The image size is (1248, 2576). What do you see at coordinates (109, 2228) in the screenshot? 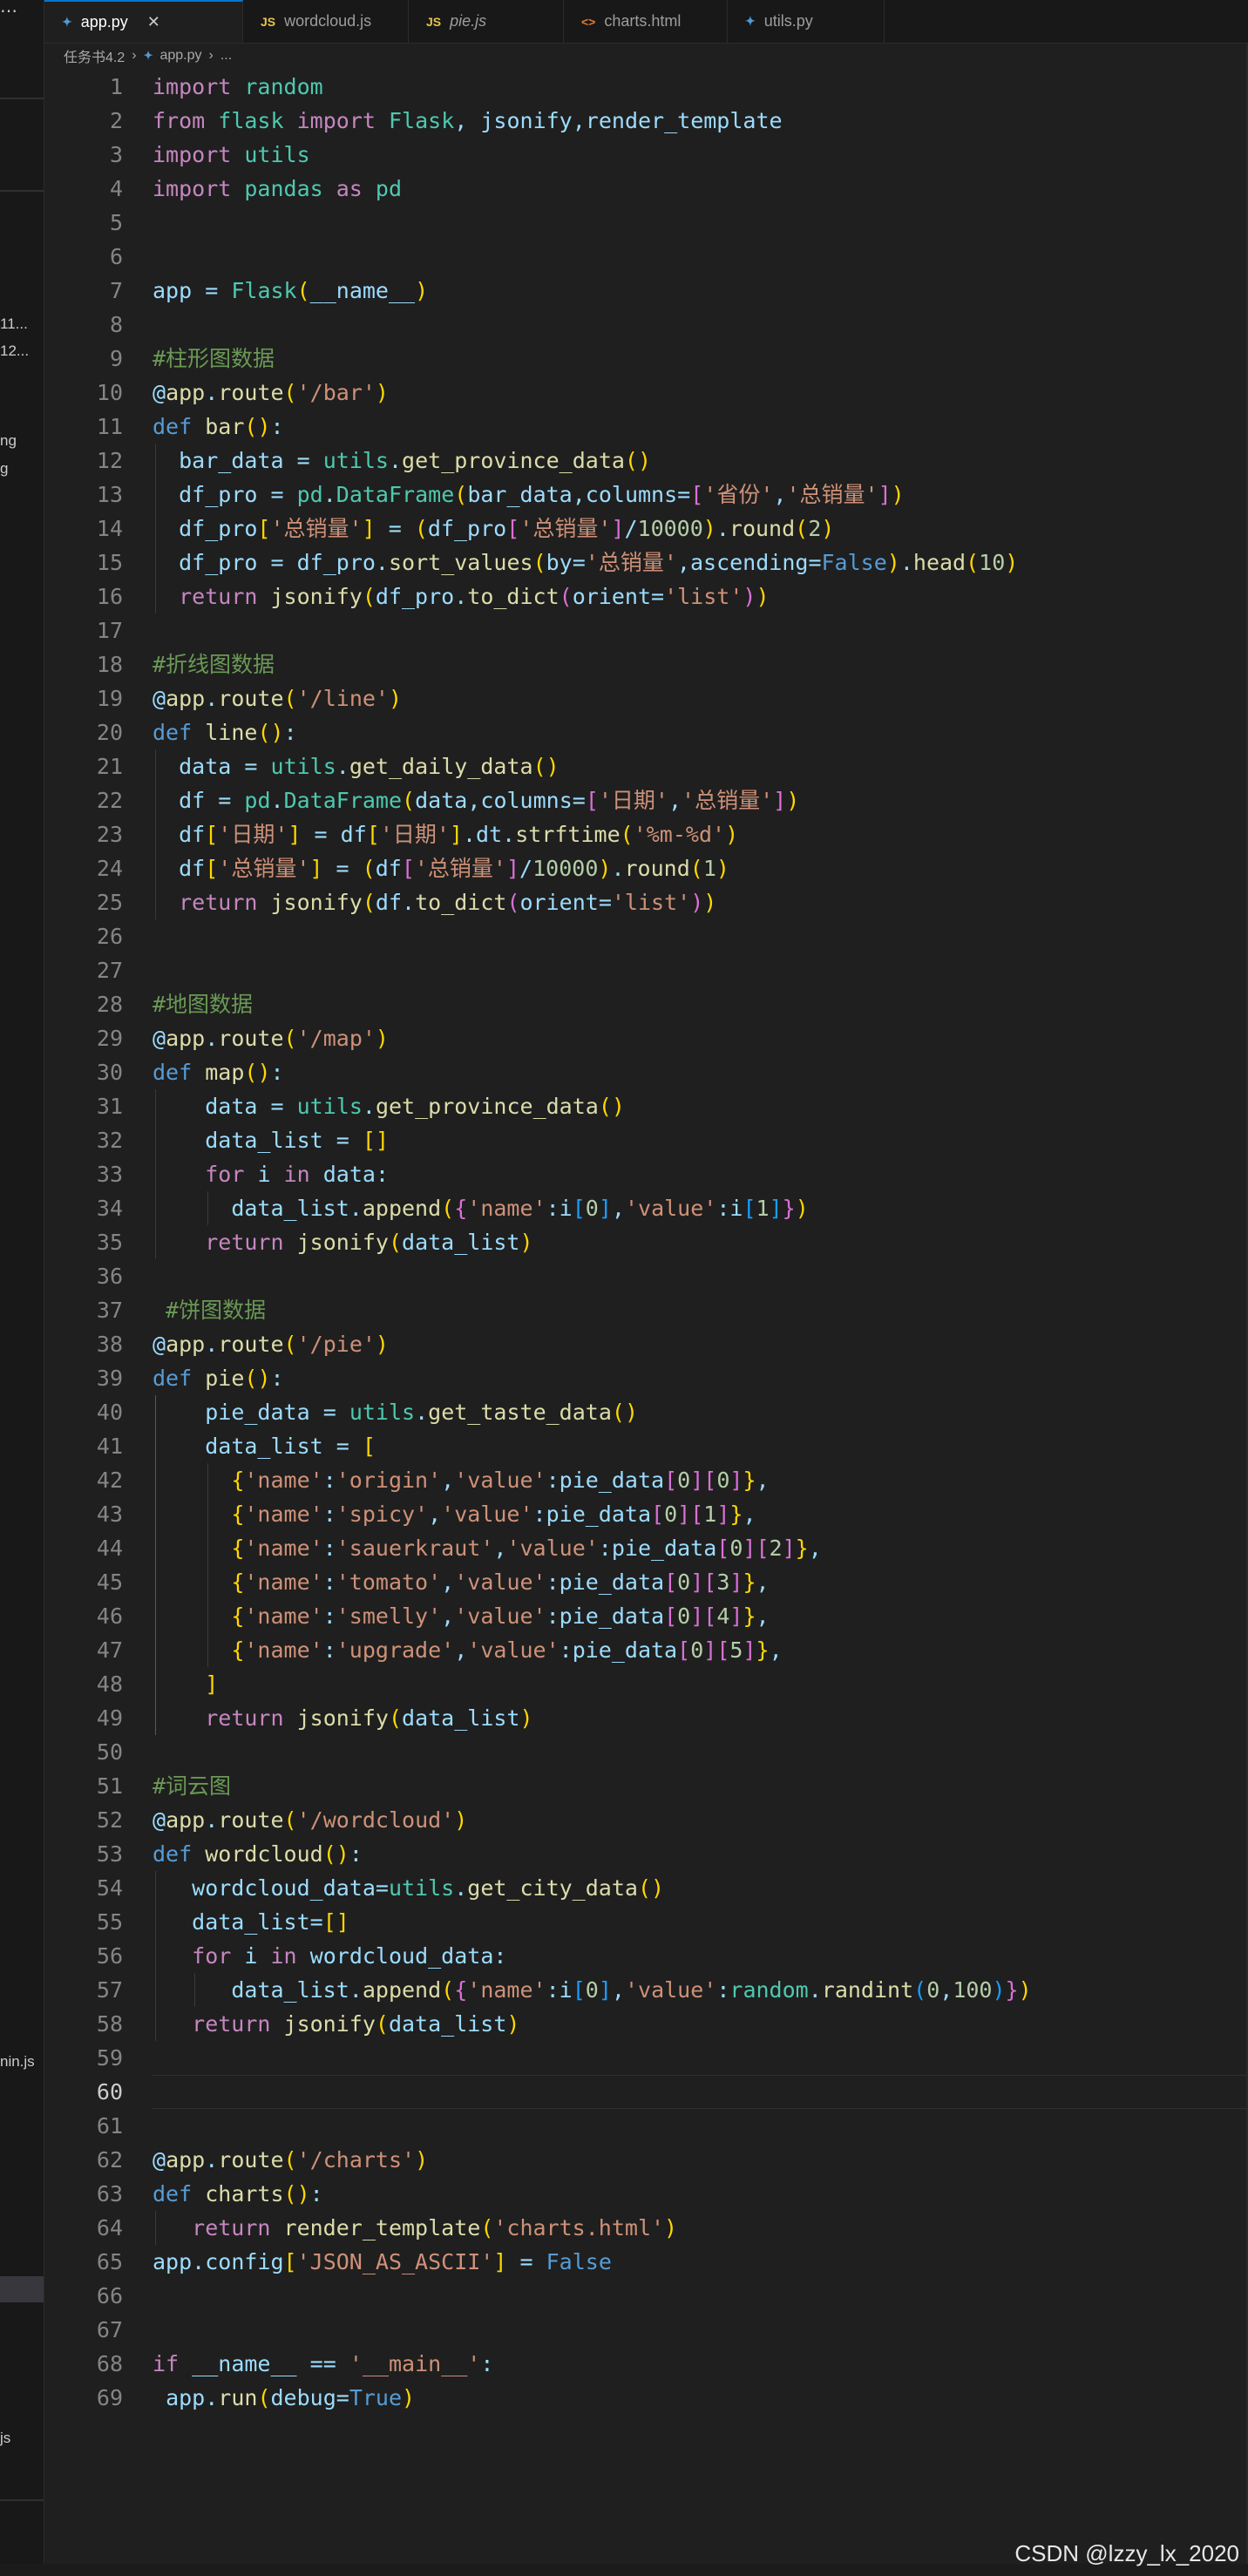
I see `line-number: 64` at bounding box center [109, 2228].